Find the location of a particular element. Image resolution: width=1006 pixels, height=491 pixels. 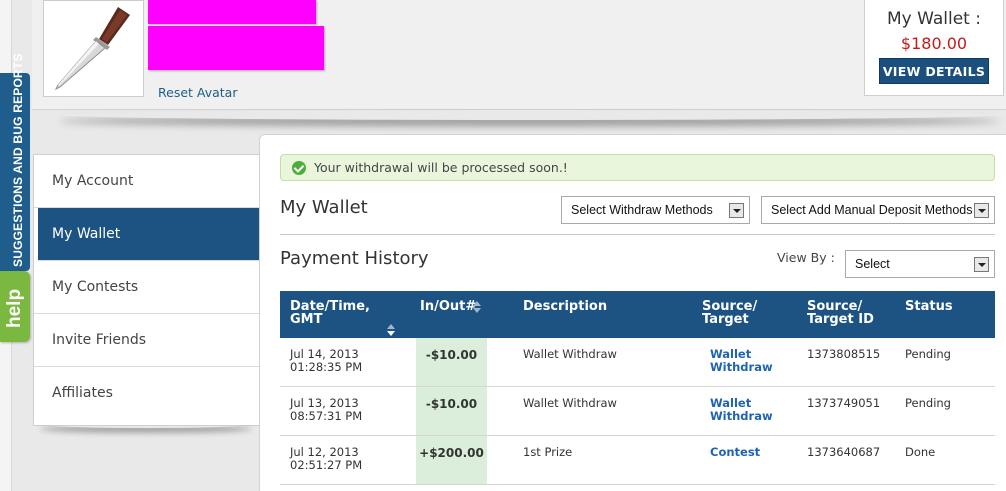

column-header-source: Source/ Target is located at coordinates (729, 313).